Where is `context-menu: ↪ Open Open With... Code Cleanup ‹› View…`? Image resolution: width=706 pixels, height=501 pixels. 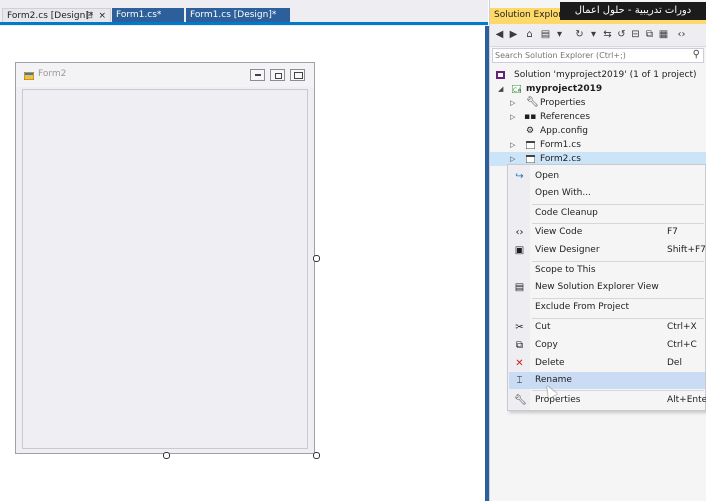 context-menu: ↪ Open Open With... Code Cleanup ‹› View… is located at coordinates (606, 287).